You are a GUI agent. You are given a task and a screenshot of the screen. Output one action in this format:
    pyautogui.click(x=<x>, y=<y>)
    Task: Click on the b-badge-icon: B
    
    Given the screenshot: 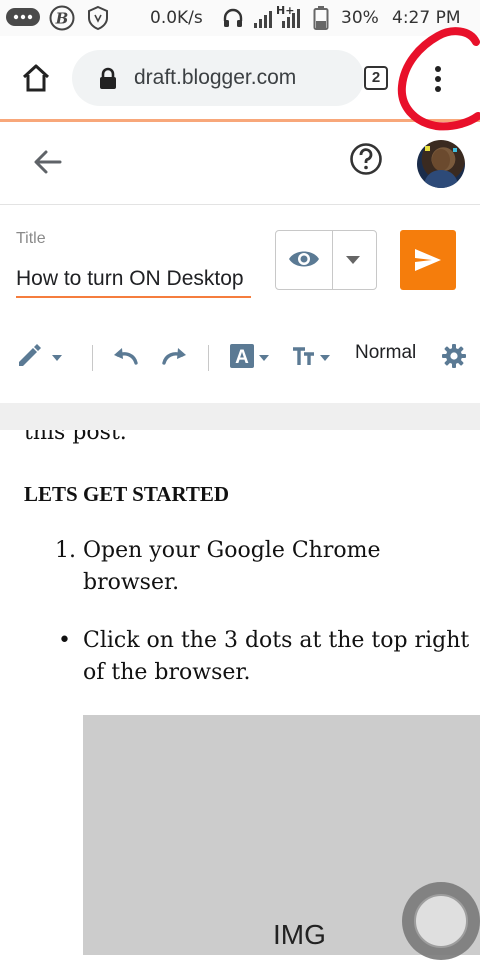 What is the action you would take?
    pyautogui.click(x=62, y=18)
    